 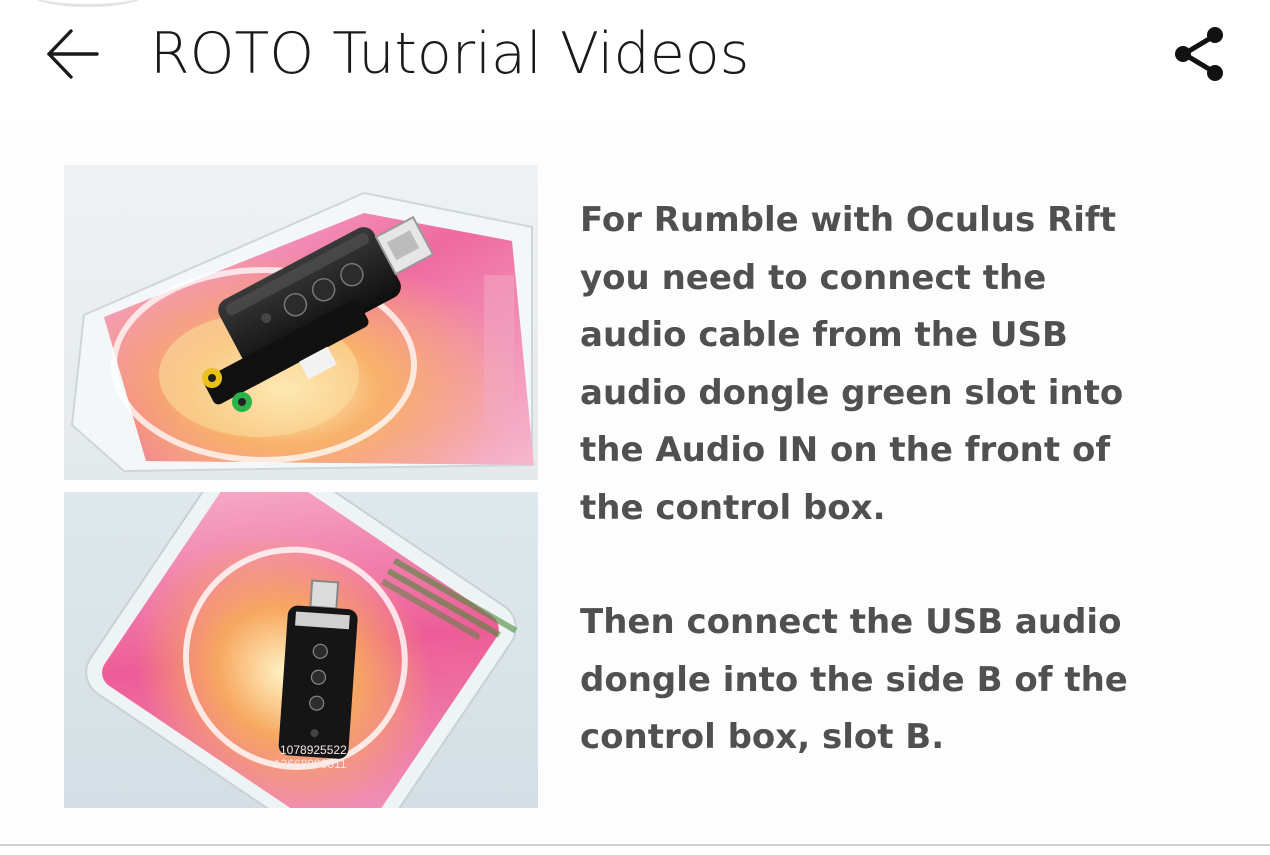 I want to click on app-bar: ROTO Tutorial Videos, so click(x=635, y=60).